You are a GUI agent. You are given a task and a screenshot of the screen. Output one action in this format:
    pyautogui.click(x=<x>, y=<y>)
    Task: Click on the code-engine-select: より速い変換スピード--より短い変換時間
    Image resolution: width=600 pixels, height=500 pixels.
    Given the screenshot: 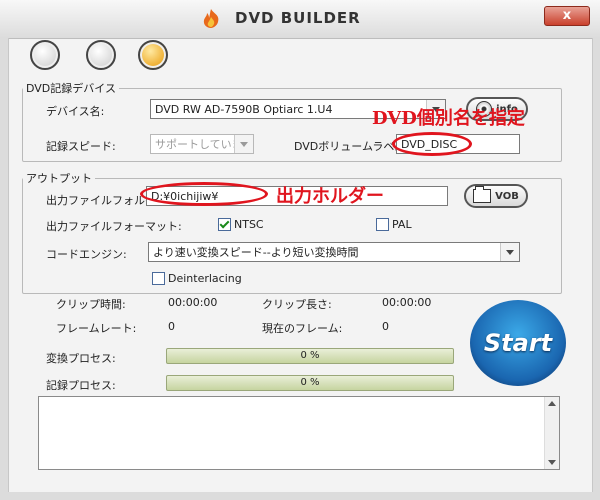 What is the action you would take?
    pyautogui.click(x=334, y=252)
    